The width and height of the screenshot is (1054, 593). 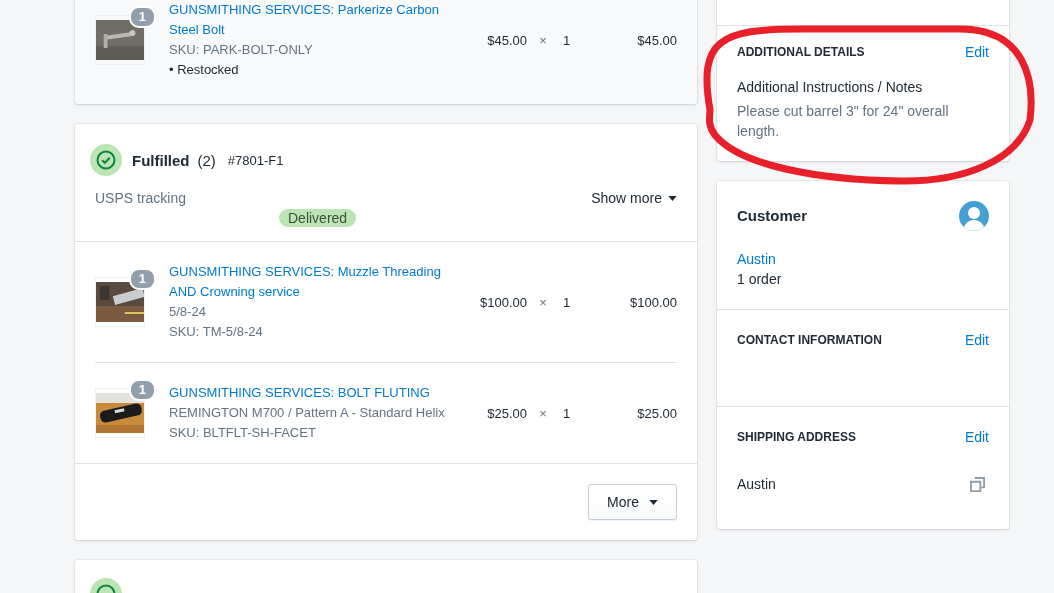 What do you see at coordinates (319, 393) in the screenshot?
I see `product-link: GUNSMITHING SERVICES: BOLT FLUTING` at bounding box center [319, 393].